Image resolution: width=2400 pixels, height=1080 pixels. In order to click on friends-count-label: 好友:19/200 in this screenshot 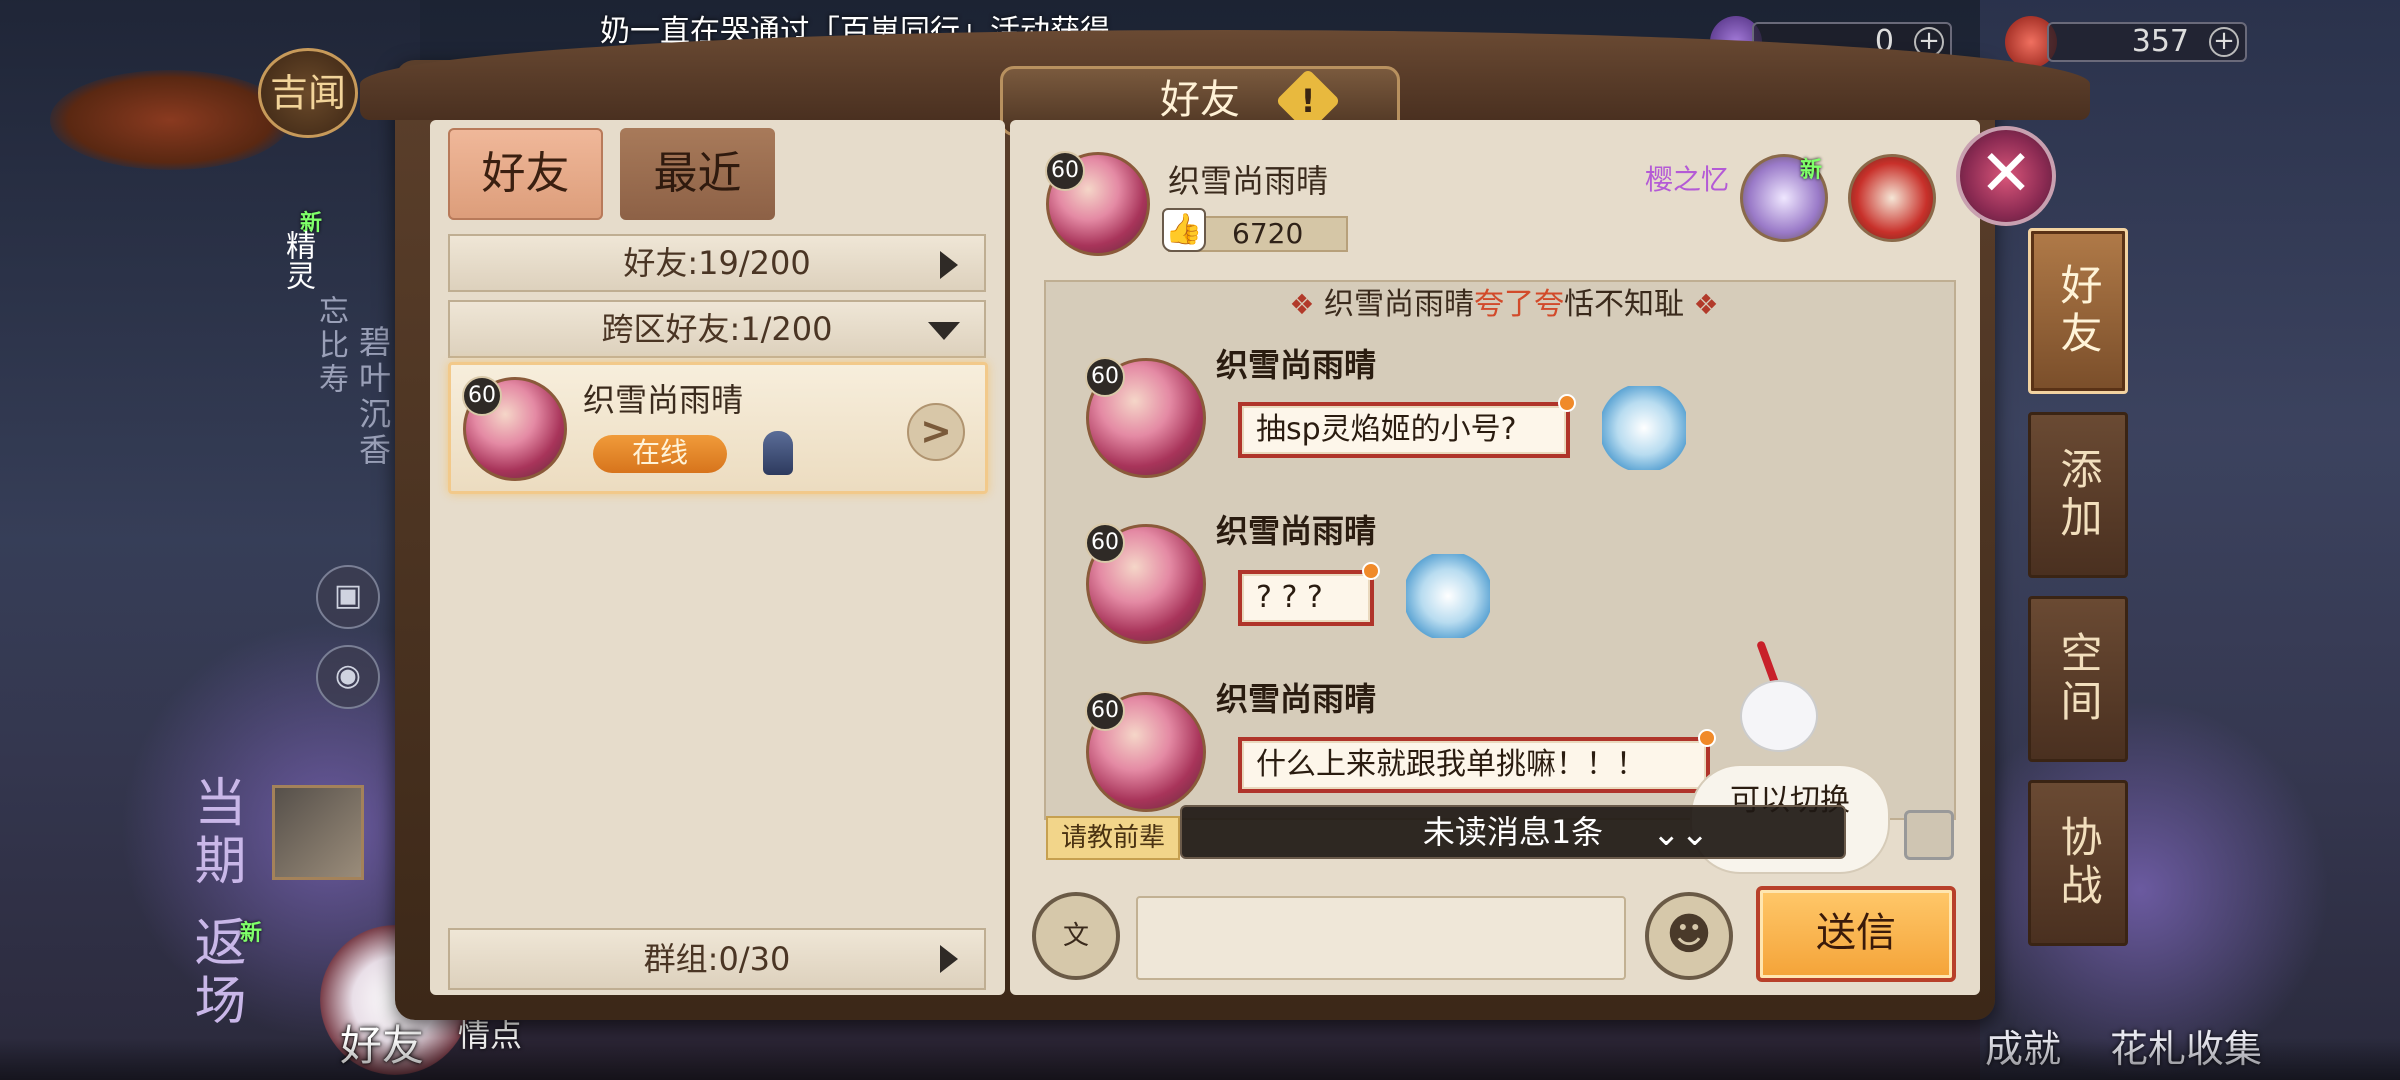, I will do `click(717, 263)`.